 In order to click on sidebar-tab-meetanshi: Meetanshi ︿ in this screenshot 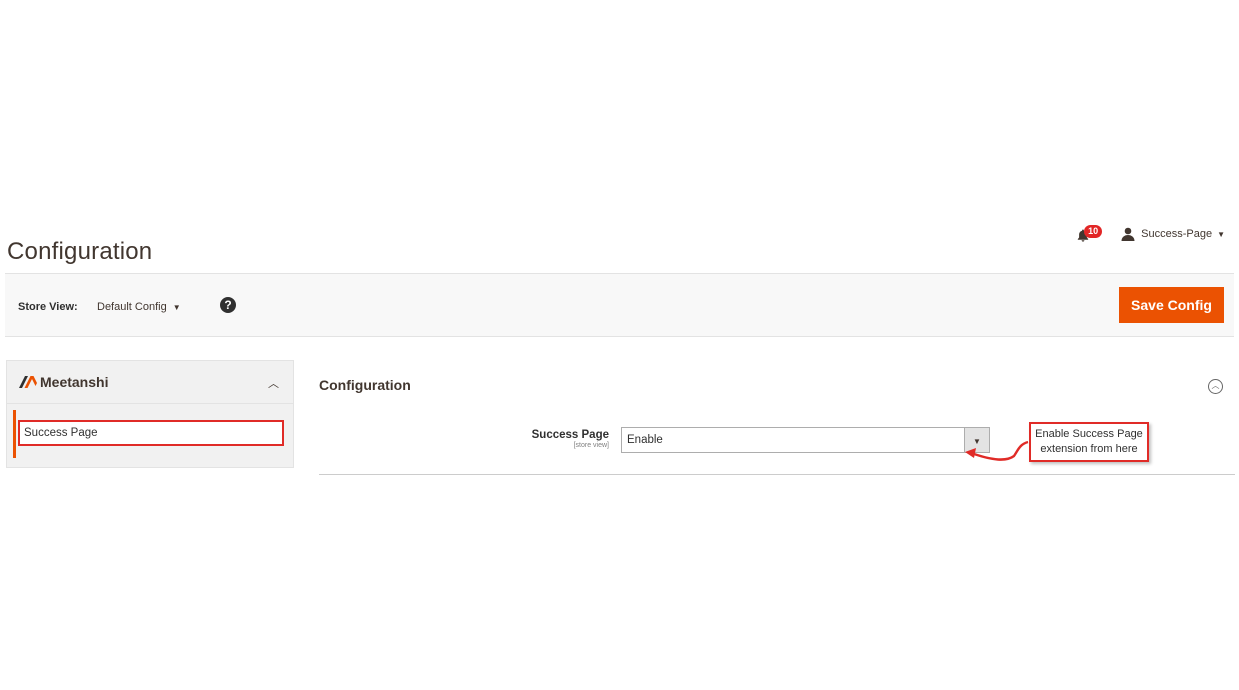, I will do `click(150, 382)`.